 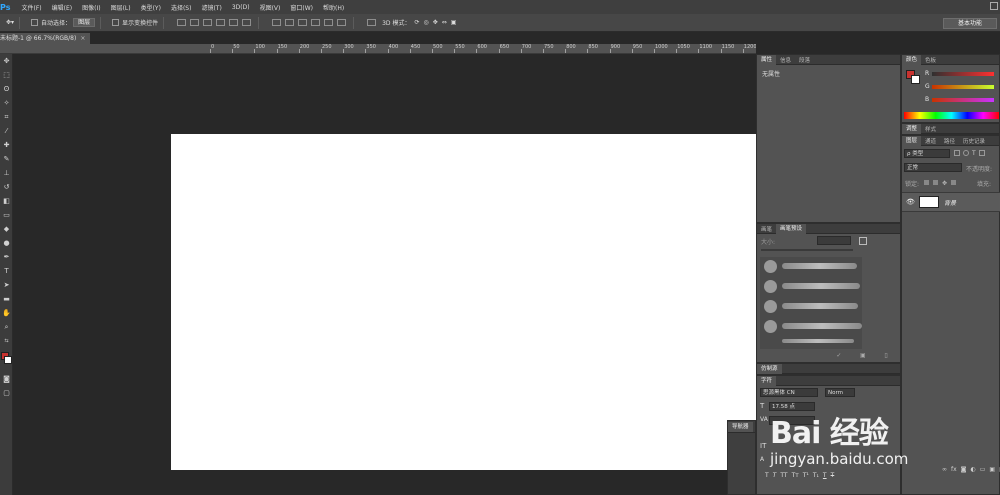 I want to click on tab-paths: 路径, so click(x=949, y=141).